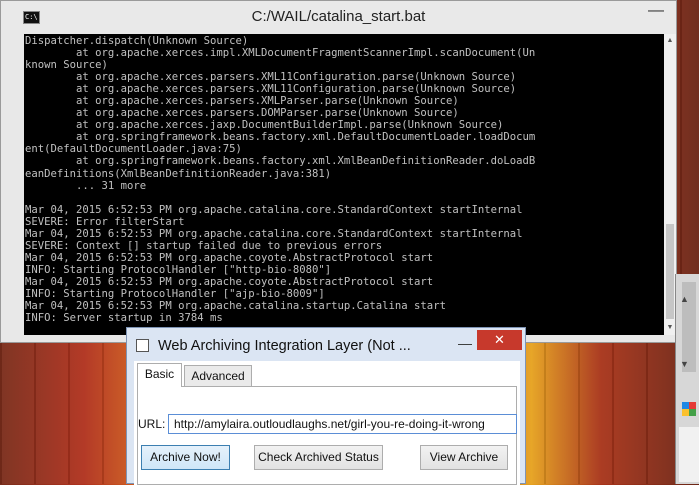 The height and width of the screenshot is (485, 699). Describe the element at coordinates (670, 41) in the screenshot. I see `scroll-up-arrow-icon: ▲` at that location.